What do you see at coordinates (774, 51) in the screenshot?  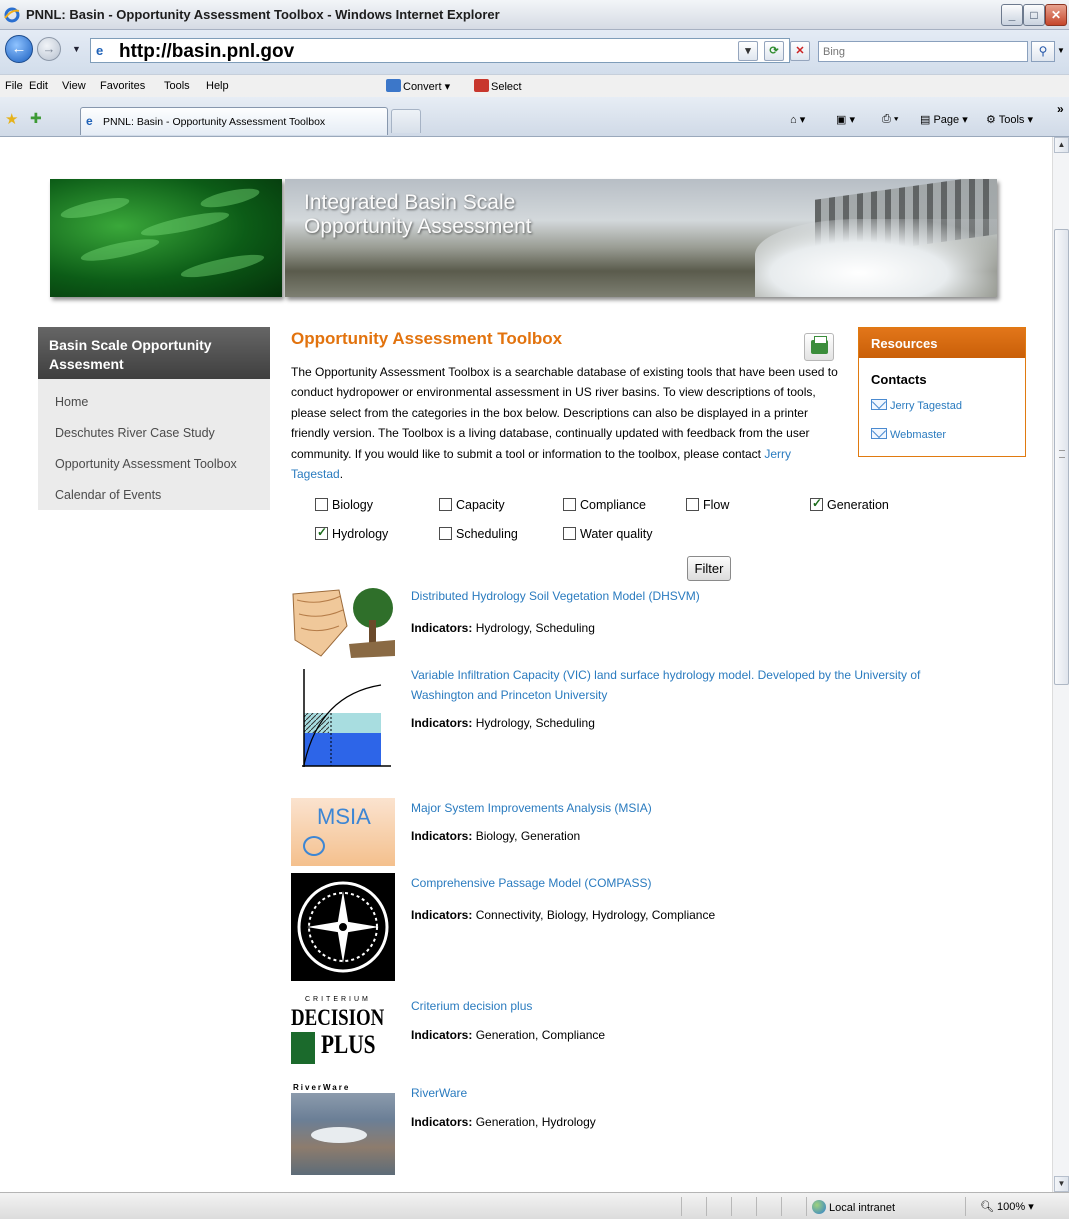 I see `refresh-button: ⟳` at bounding box center [774, 51].